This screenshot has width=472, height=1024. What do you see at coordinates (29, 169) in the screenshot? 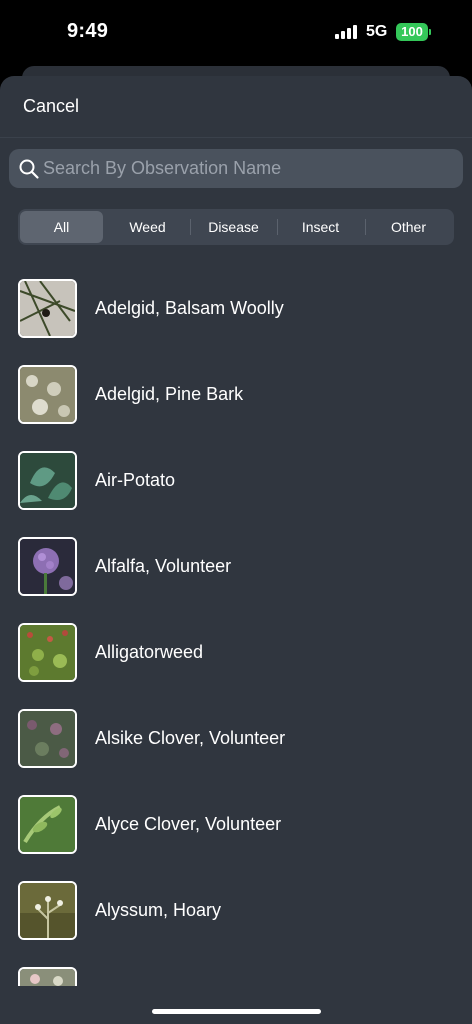
I see `search-icon` at bounding box center [29, 169].